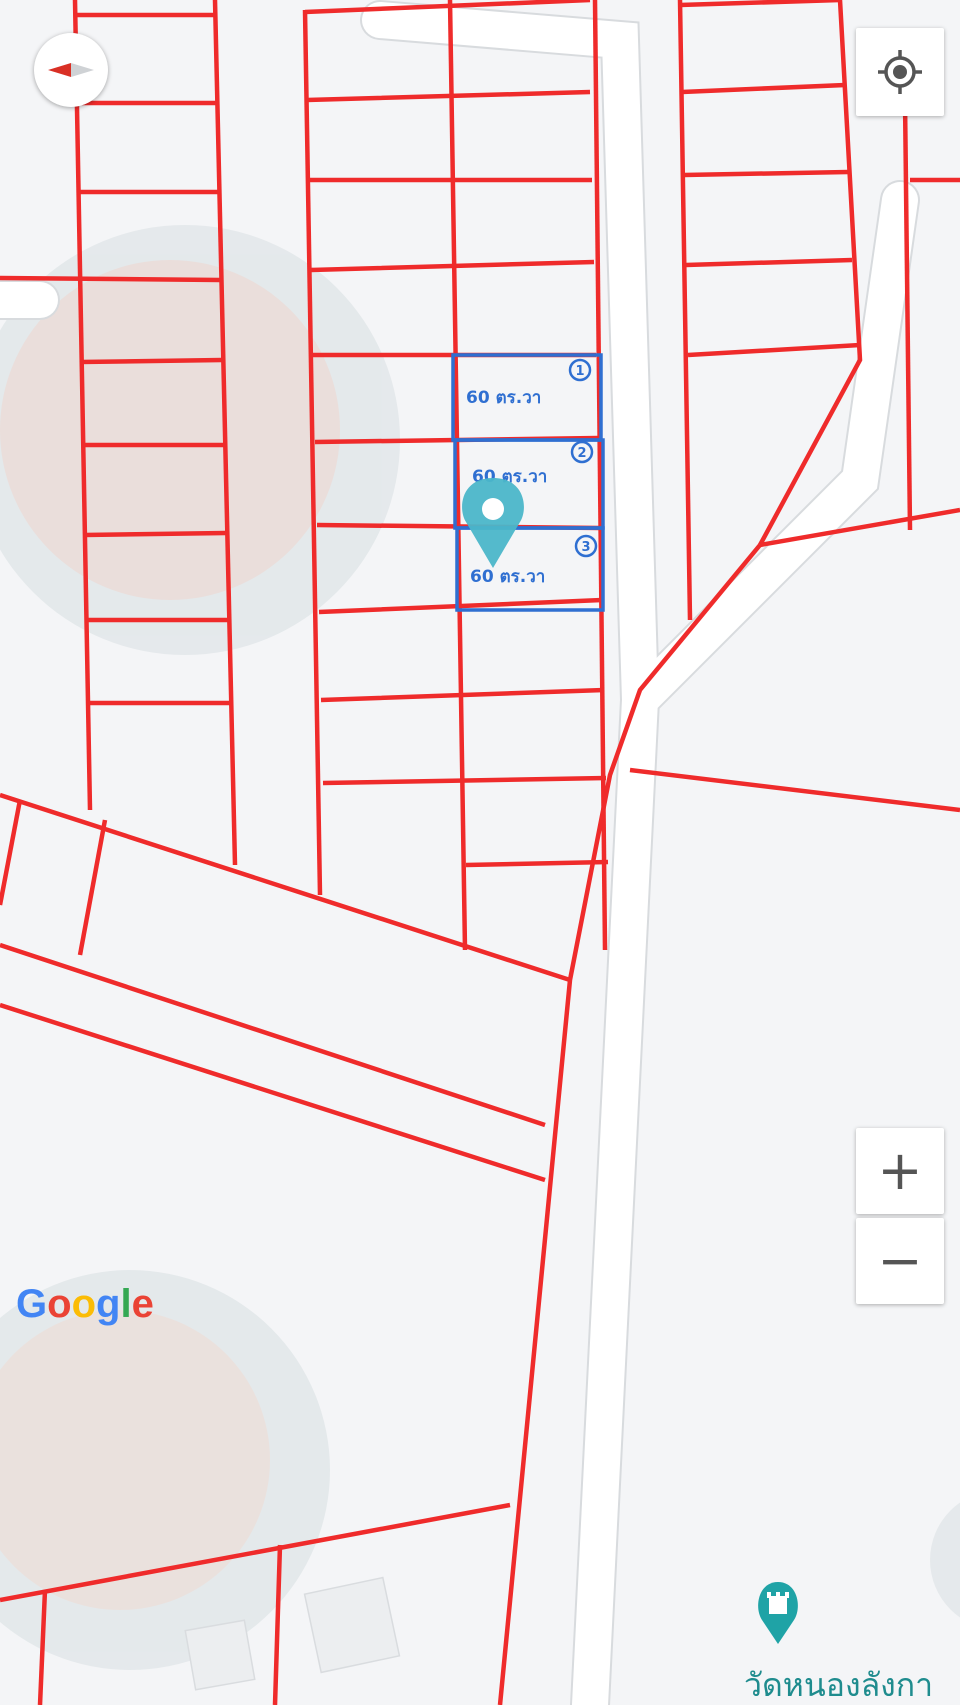 The image size is (960, 1705). I want to click on google-logo-letter: g, so click(108, 1304).